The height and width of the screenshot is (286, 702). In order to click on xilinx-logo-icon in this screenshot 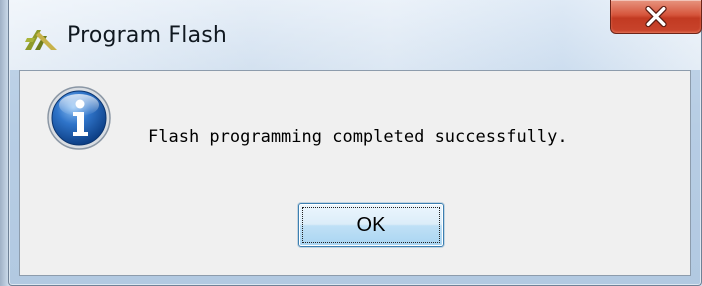, I will do `click(41, 40)`.